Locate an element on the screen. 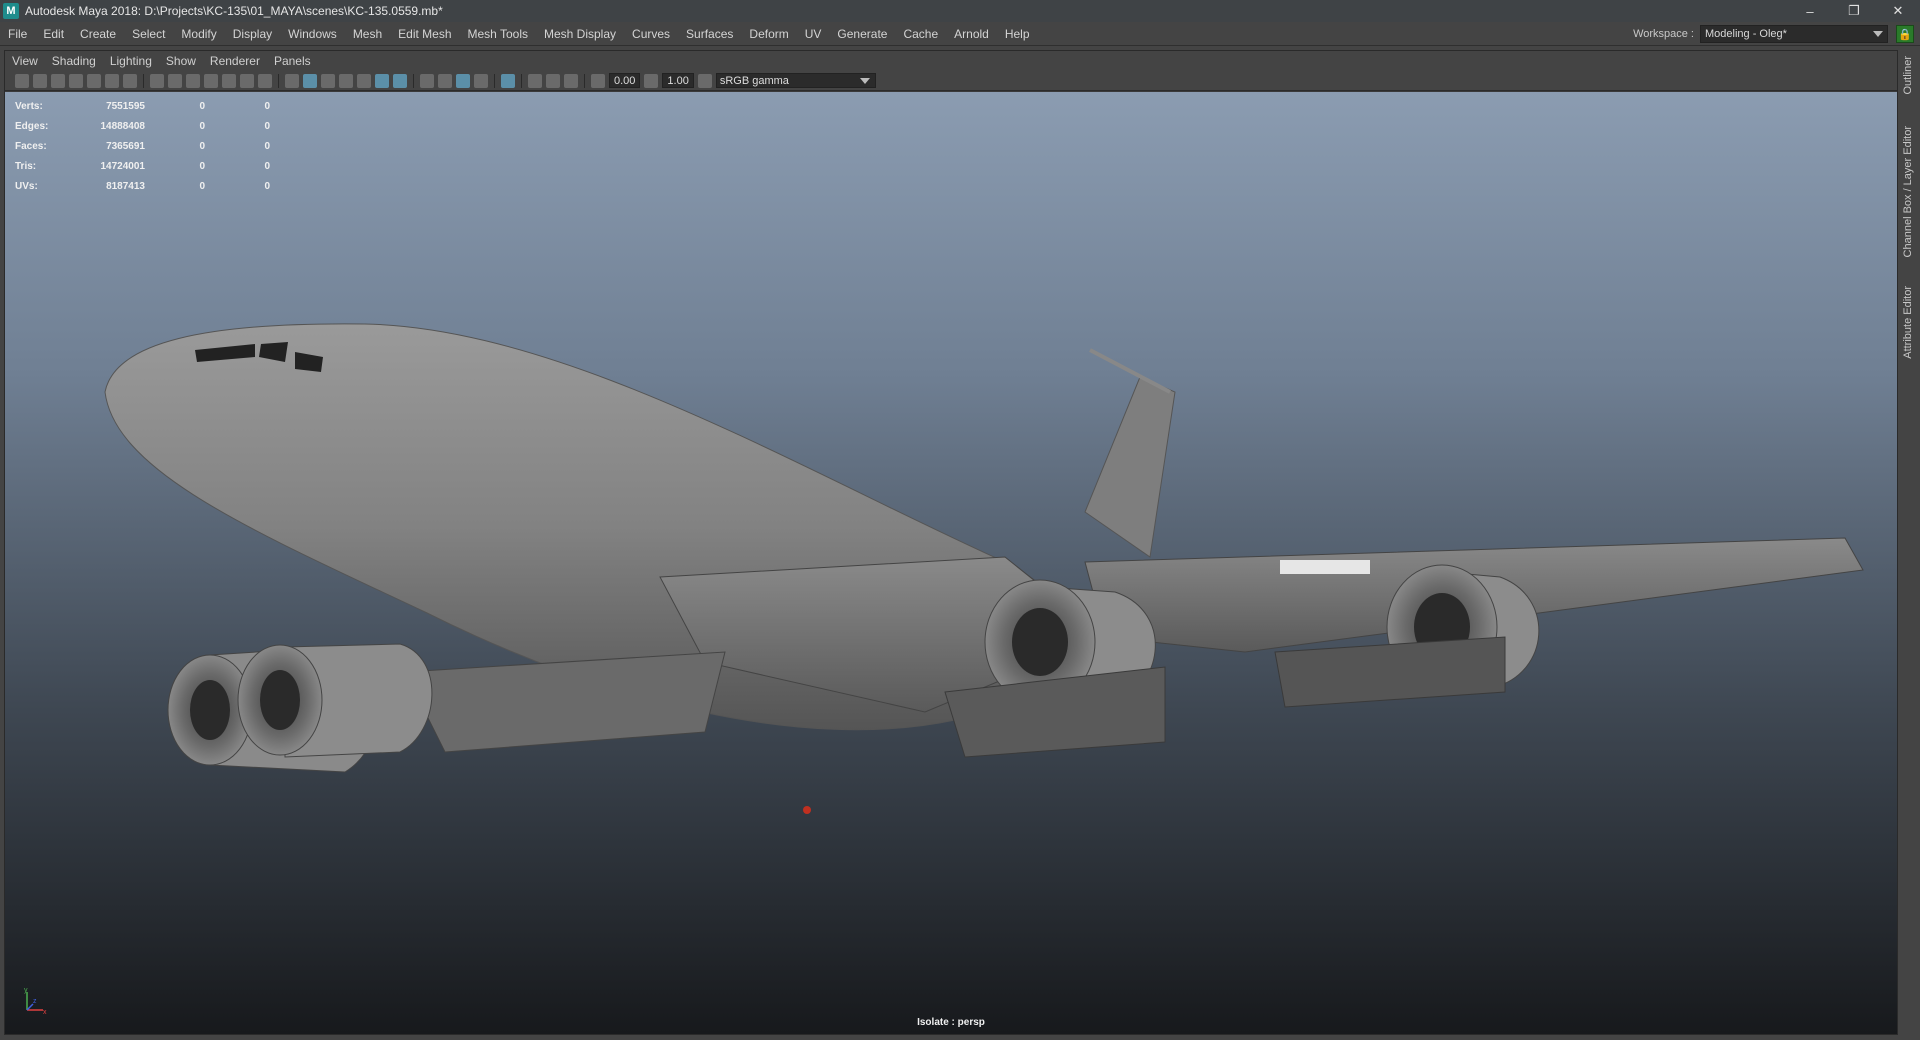 This screenshot has width=1920, height=1040. menu-deform: Deform is located at coordinates (768, 34).